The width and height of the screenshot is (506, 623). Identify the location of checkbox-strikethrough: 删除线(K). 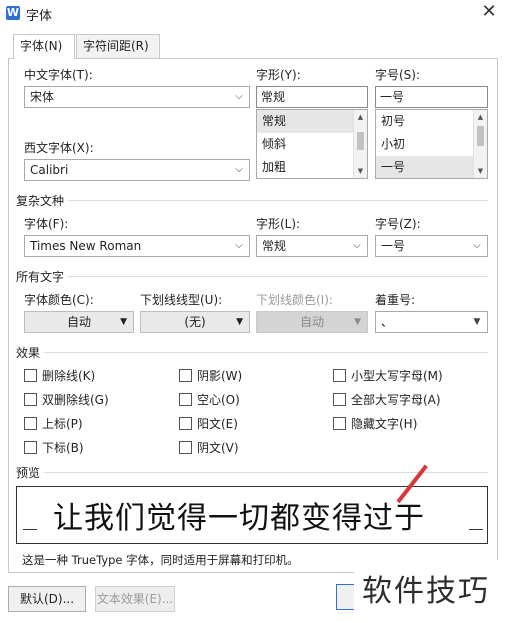
(59, 376).